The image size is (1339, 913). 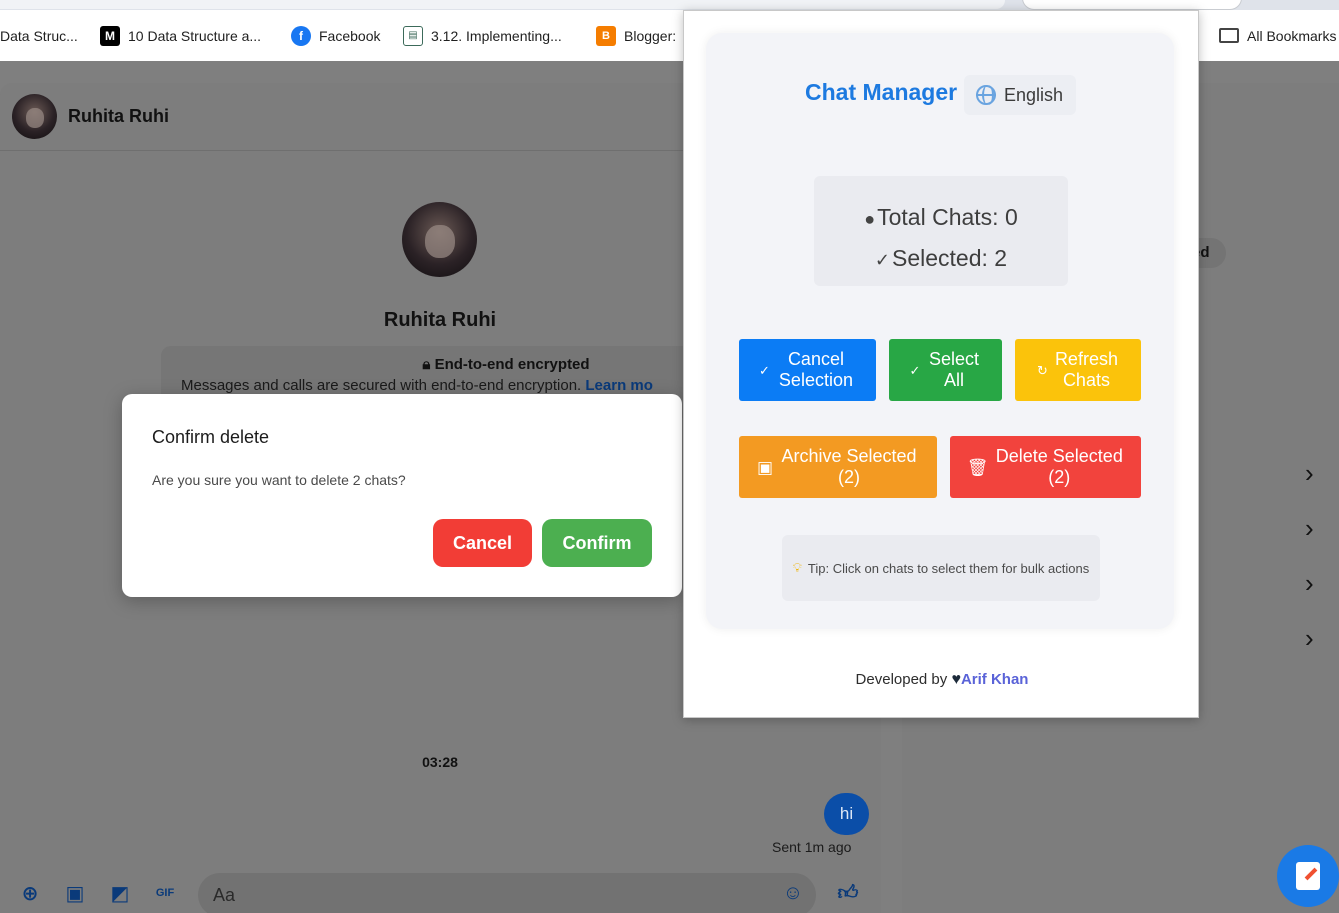 I want to click on bookmark-all-bookmarks: All Bookmarks, so click(x=1277, y=35).